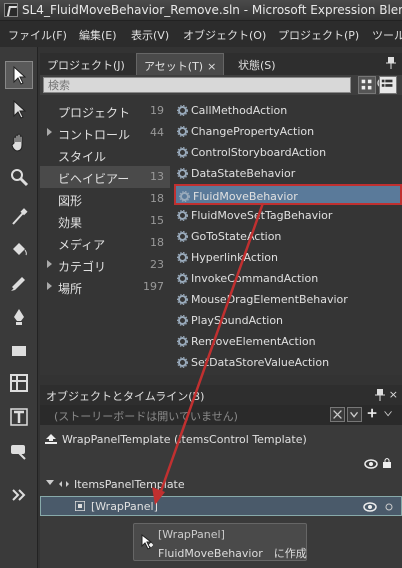 The image size is (402, 568). I want to click on wrap-panel-row: [WrapPanel], so click(221, 506).